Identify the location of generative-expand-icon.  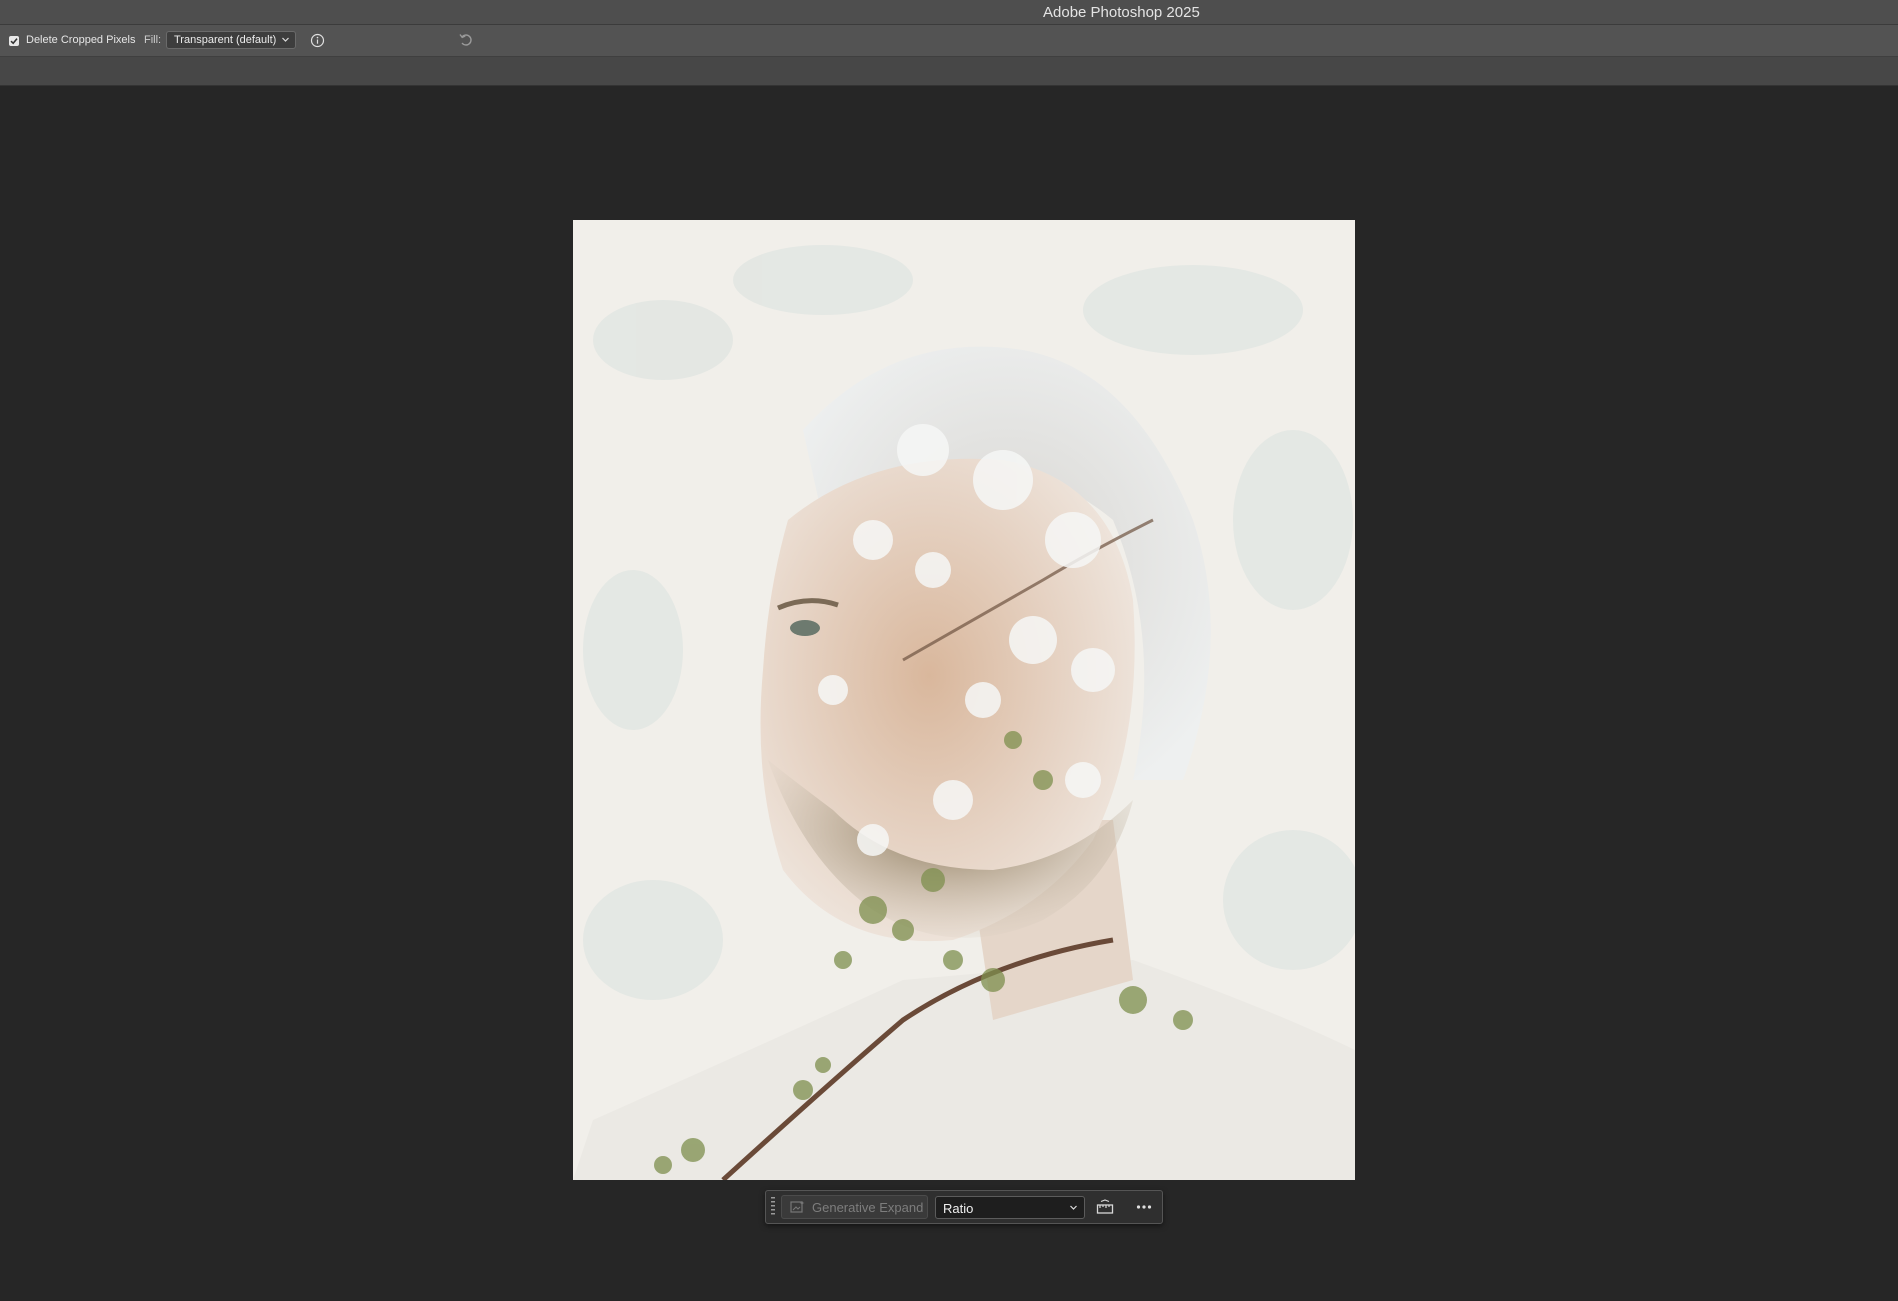
(797, 1207).